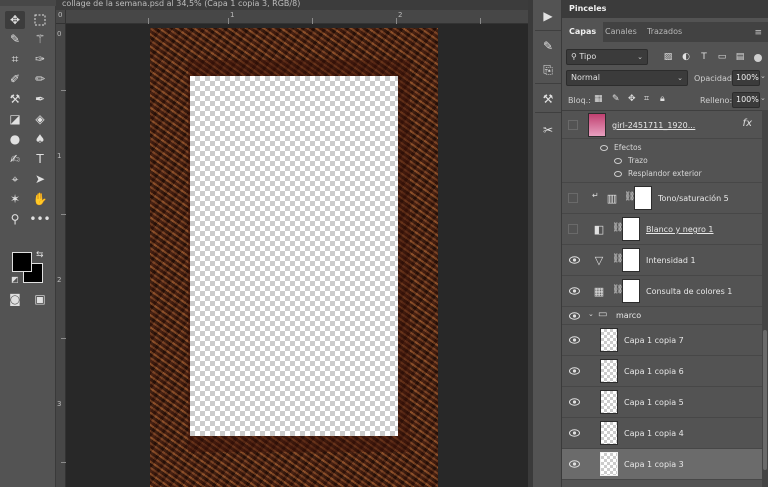 The height and width of the screenshot is (487, 768). I want to click on opacity-input: 100%, so click(746, 78).